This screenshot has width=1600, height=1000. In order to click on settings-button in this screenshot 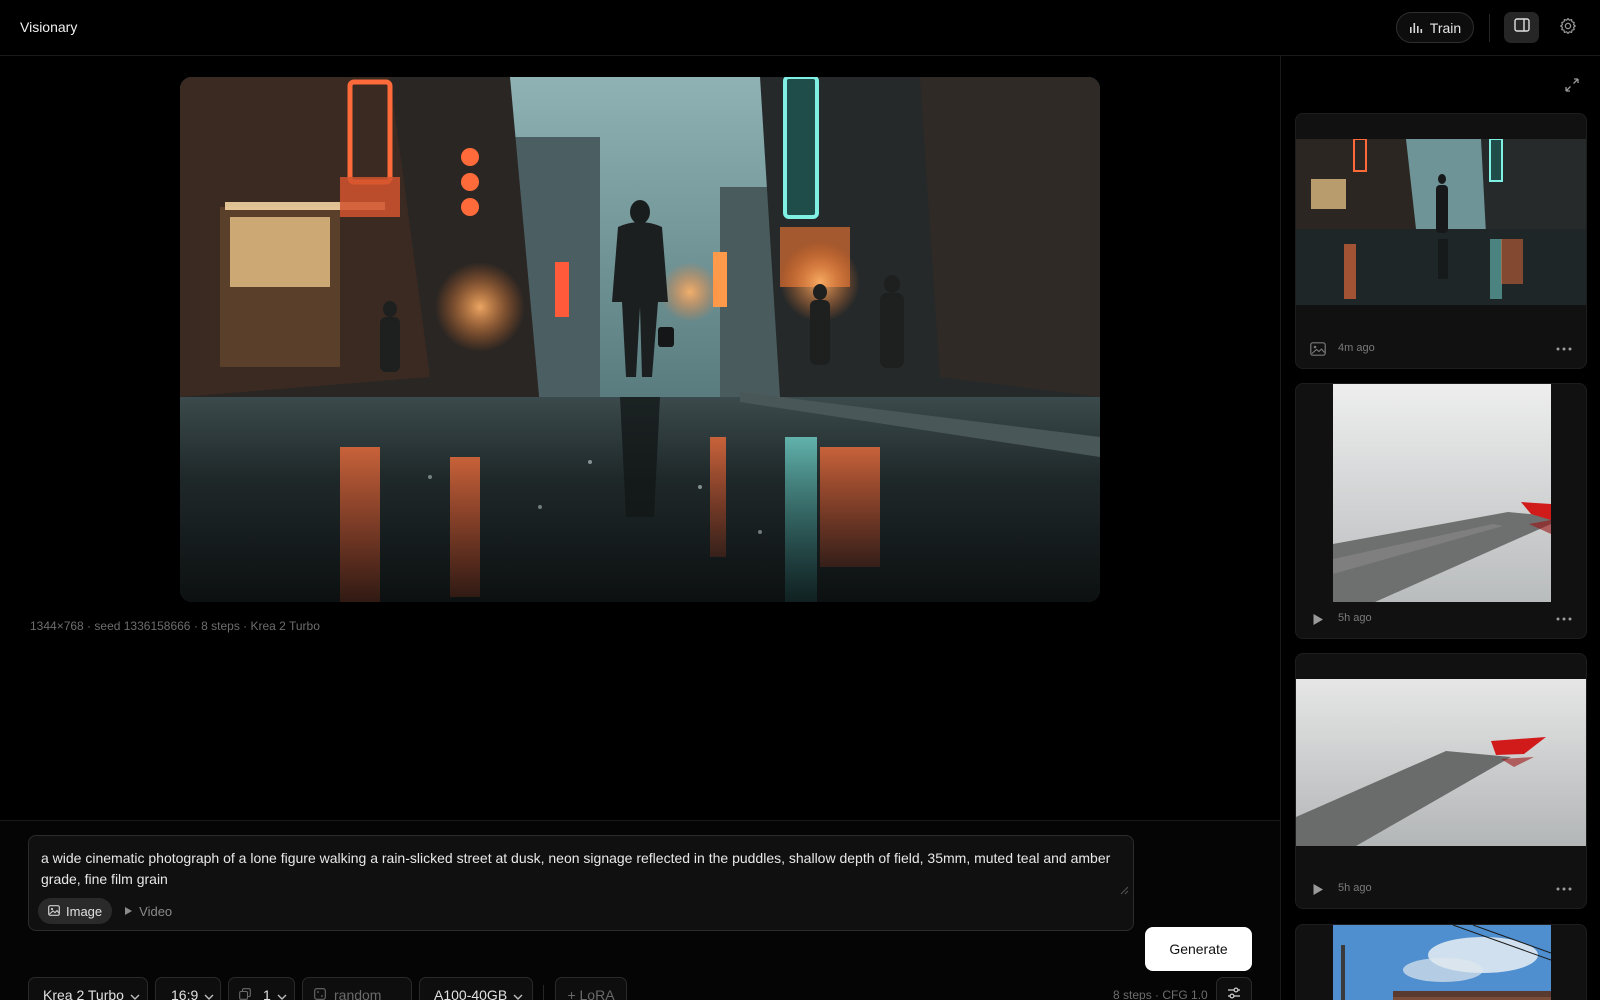, I will do `click(1568, 28)`.